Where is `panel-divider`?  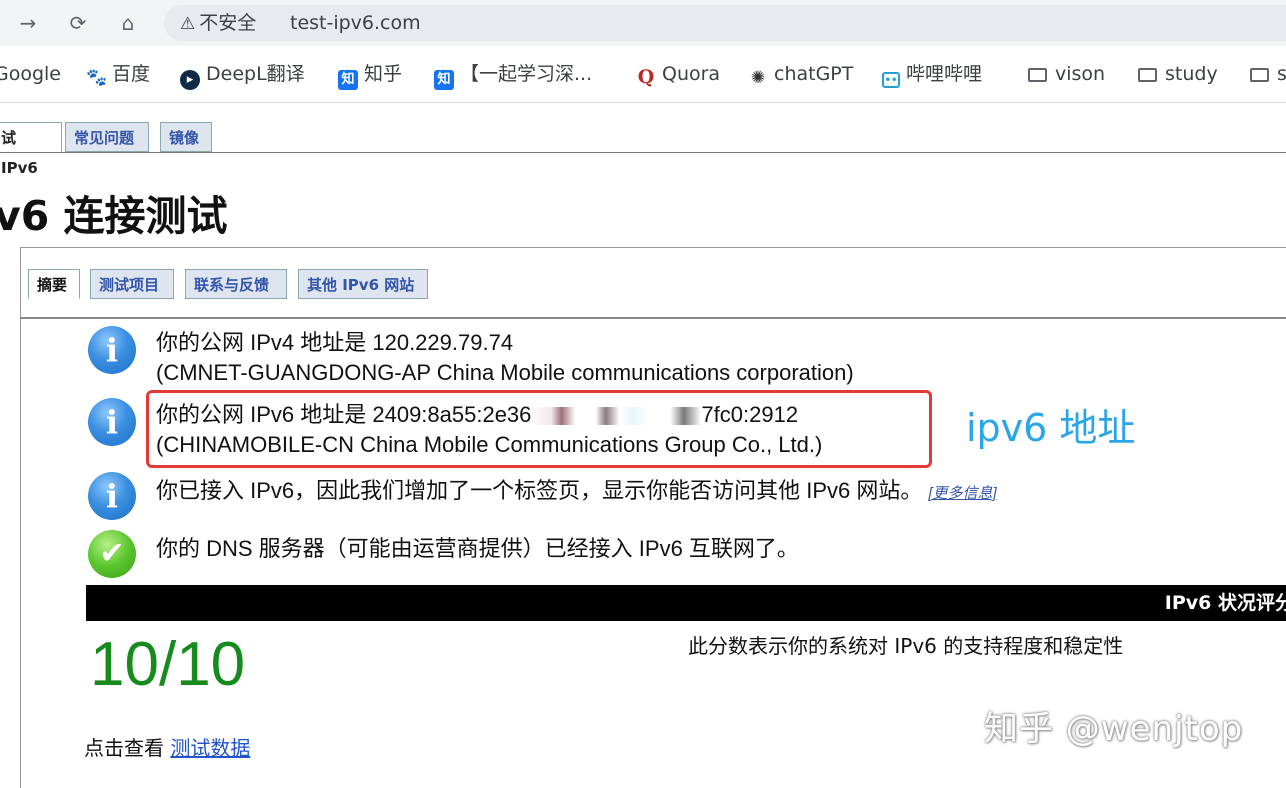
panel-divider is located at coordinates (653, 318).